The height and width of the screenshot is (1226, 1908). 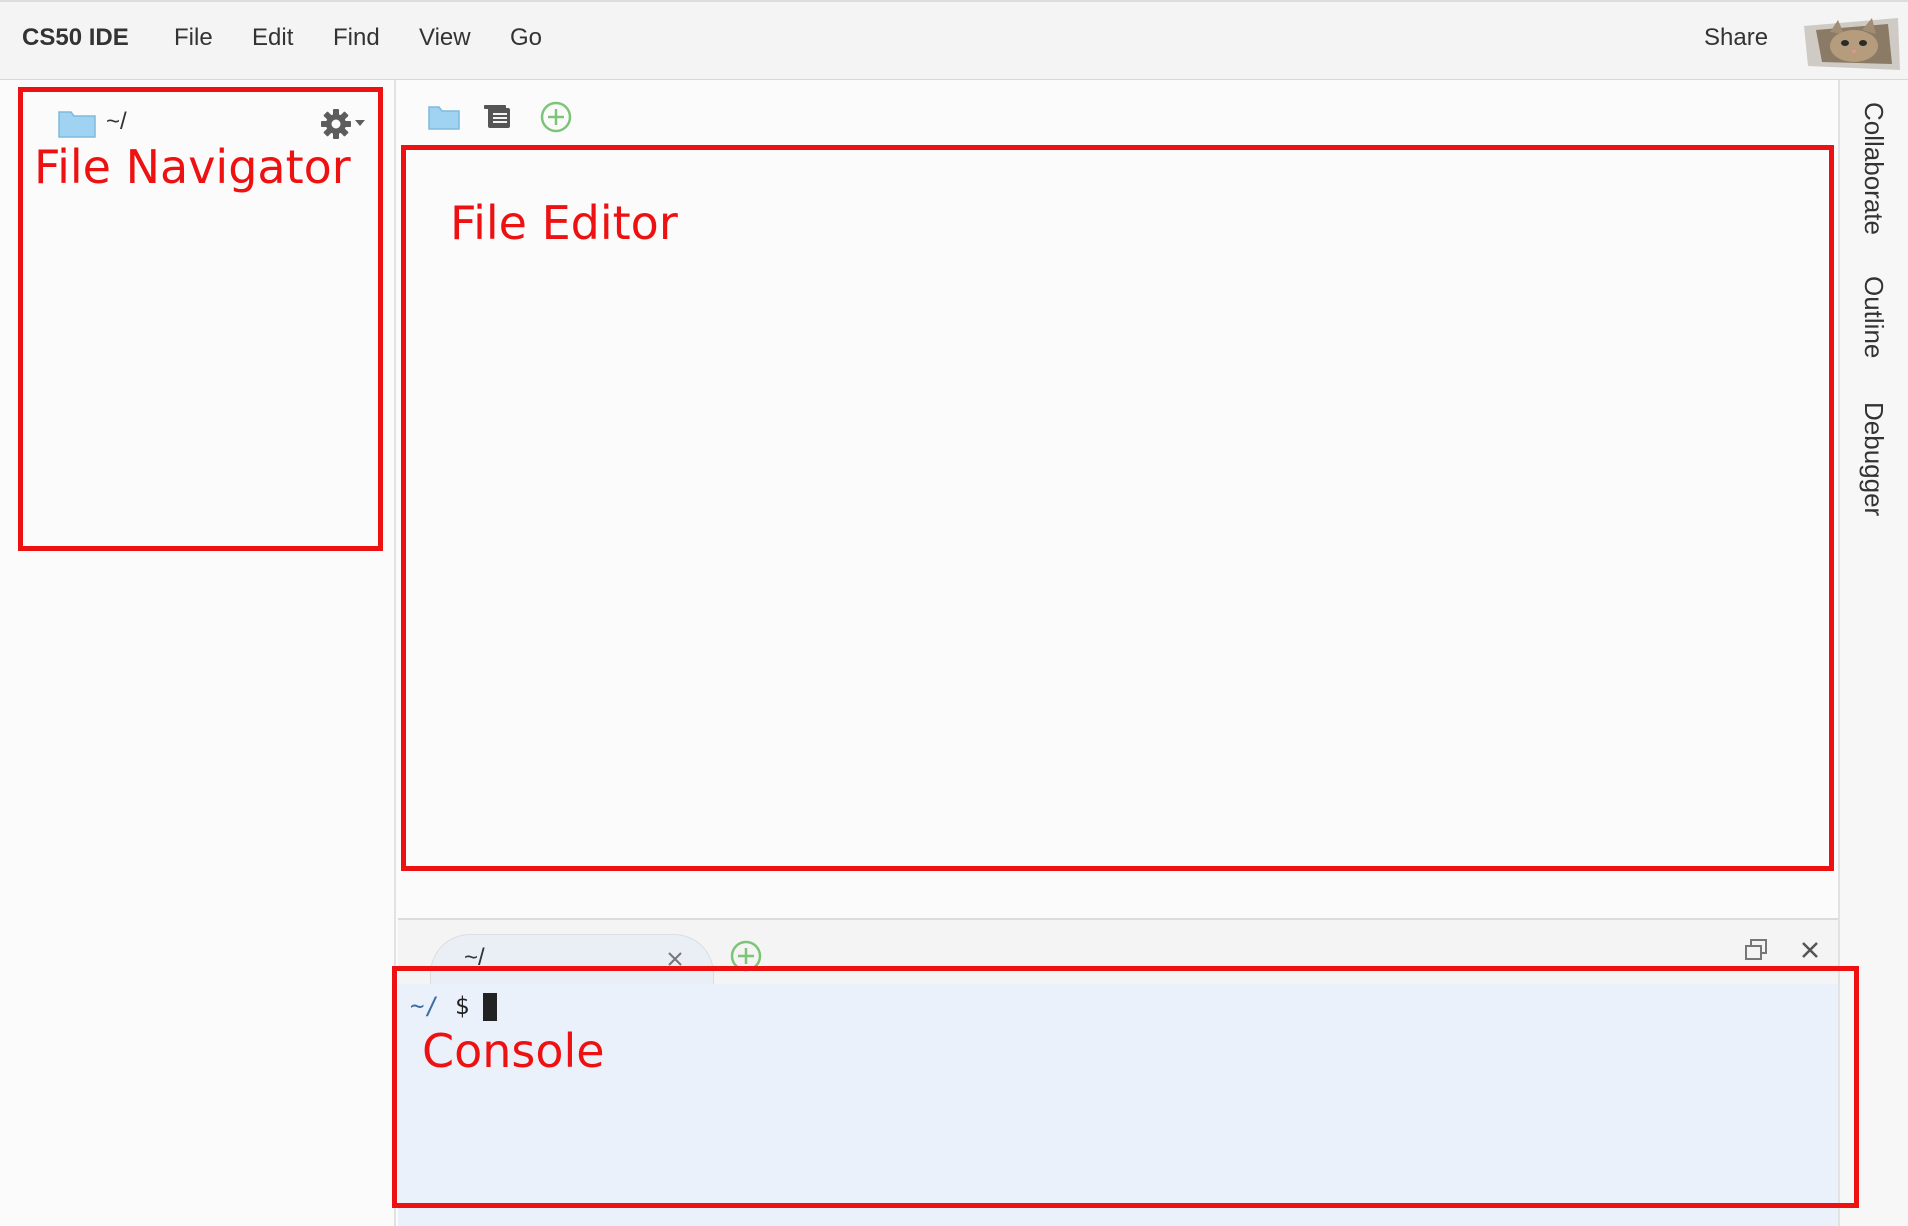 What do you see at coordinates (192, 167) in the screenshot?
I see `file-navigator-annotation-label: File Navigator` at bounding box center [192, 167].